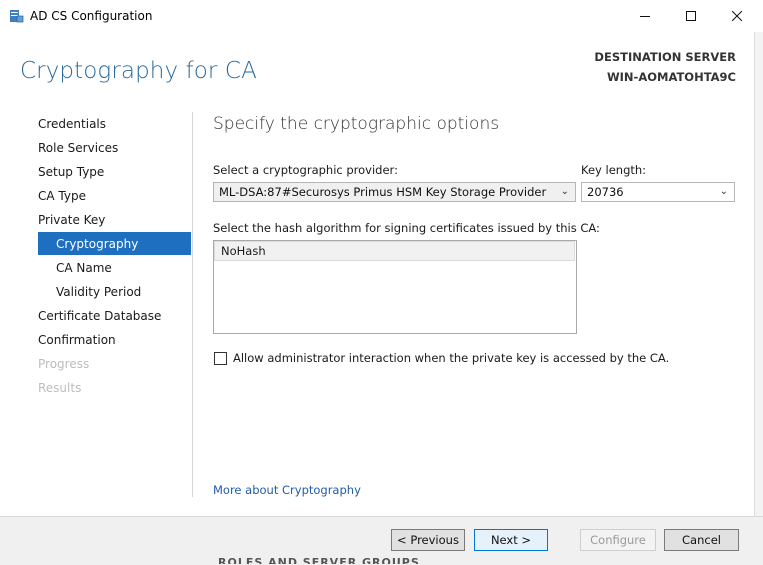  What do you see at coordinates (72, 124) in the screenshot?
I see `nav-item-credentials: Credentials` at bounding box center [72, 124].